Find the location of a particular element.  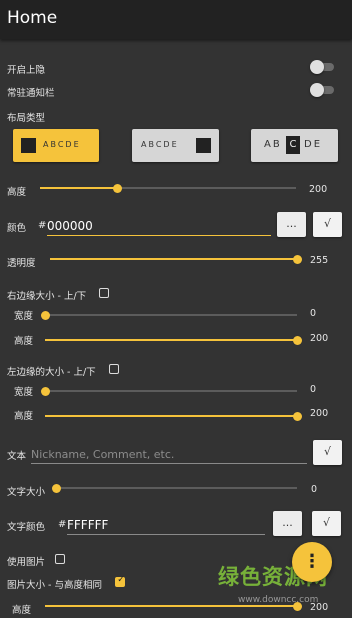

left-edge-height-label: 高度 is located at coordinates (24, 416).